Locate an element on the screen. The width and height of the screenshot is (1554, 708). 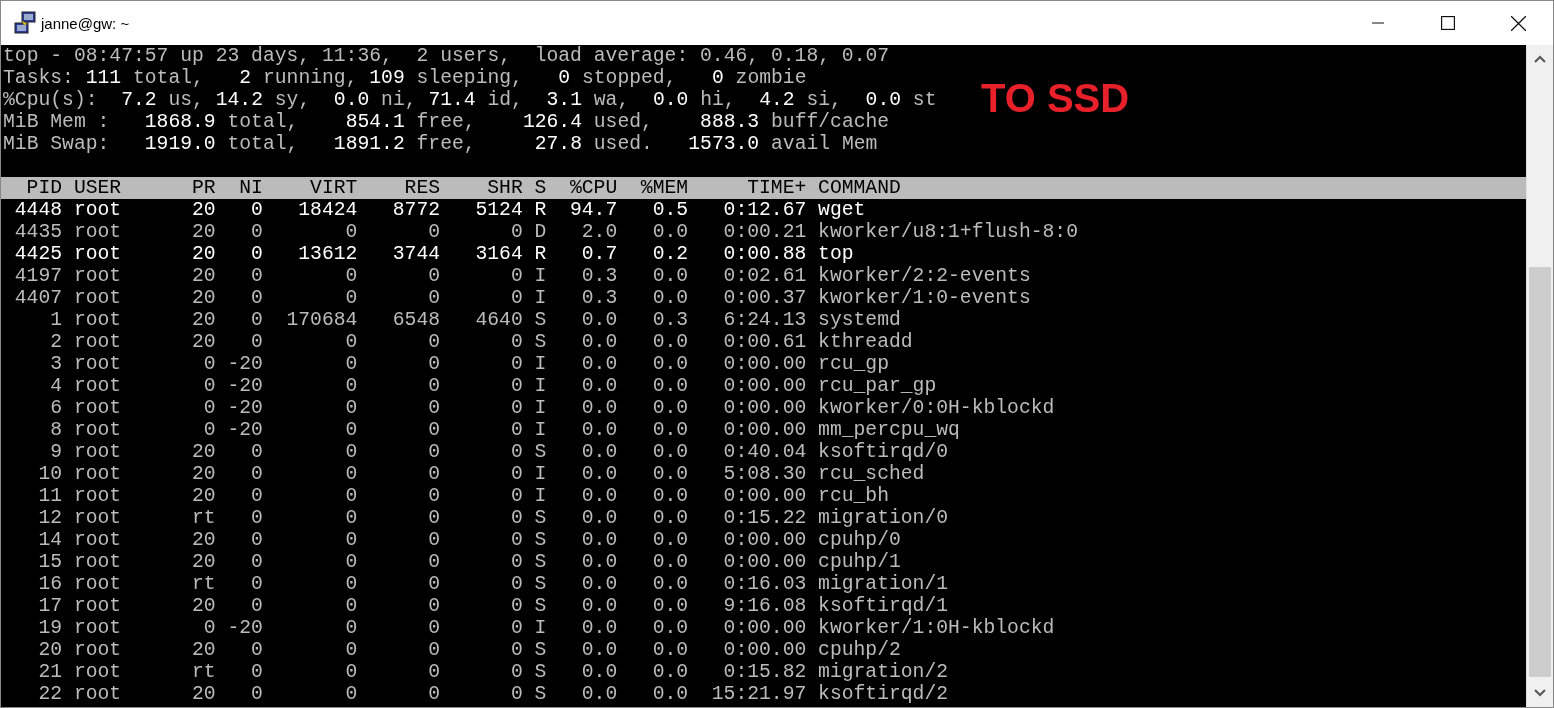
table-cell-text: 0:15.22 is located at coordinates (764, 518).